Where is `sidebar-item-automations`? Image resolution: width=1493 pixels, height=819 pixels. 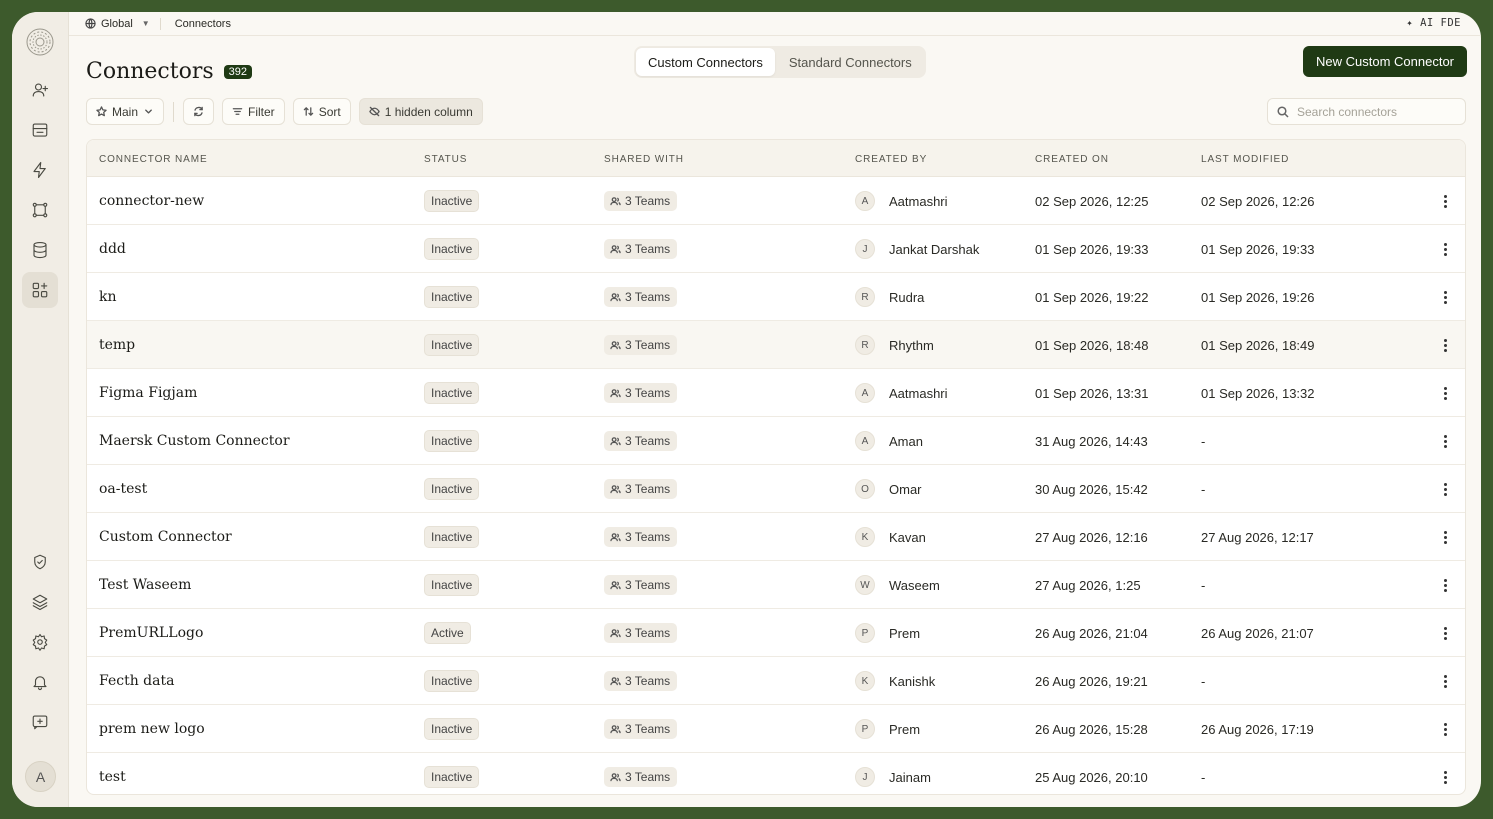
sidebar-item-automations is located at coordinates (40, 170).